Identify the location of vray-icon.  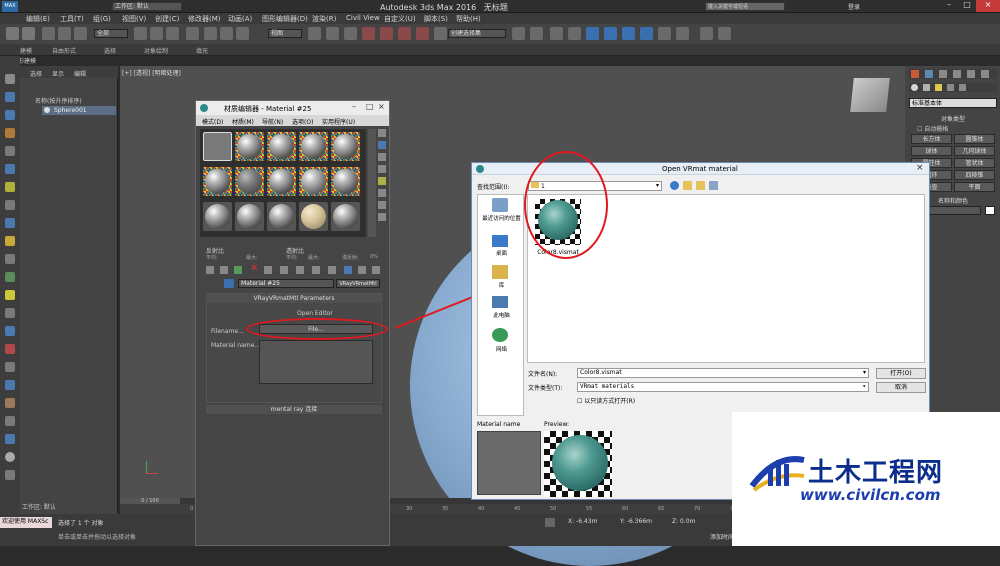
(706, 33).